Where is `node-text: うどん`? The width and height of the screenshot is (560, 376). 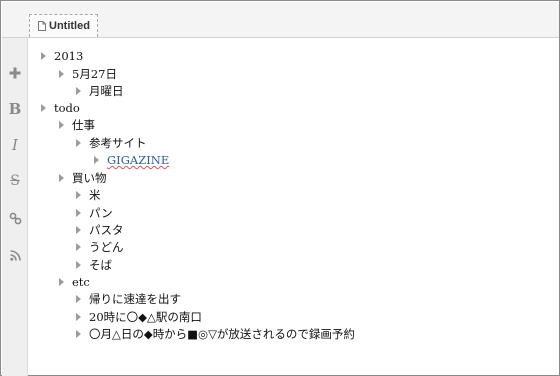
node-text: うどん is located at coordinates (106, 247).